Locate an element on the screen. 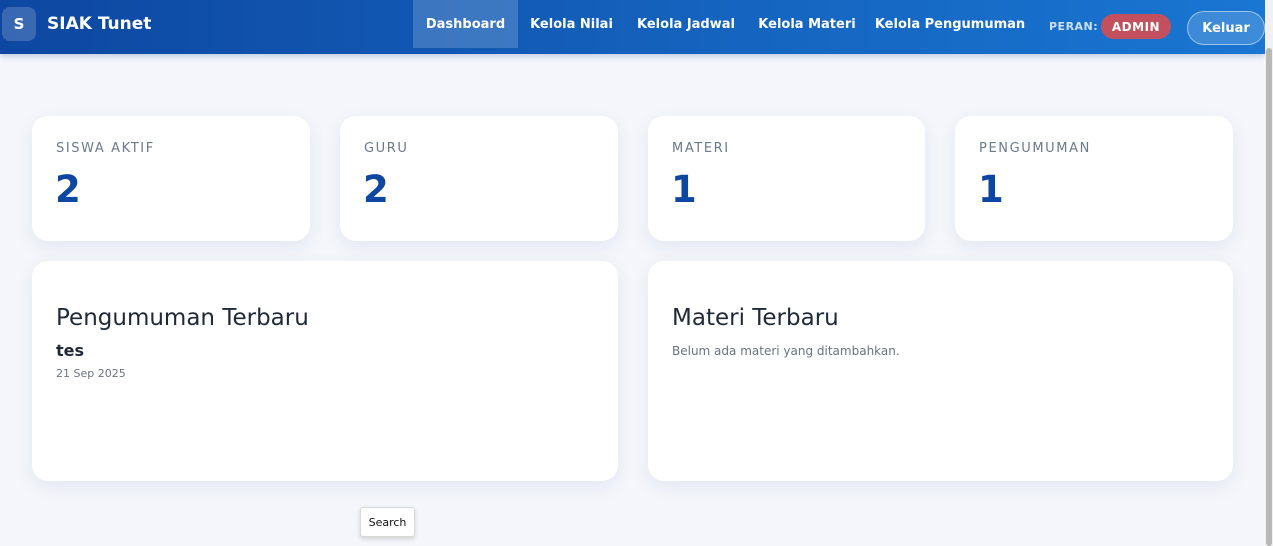 This screenshot has width=1273, height=546. stat-card-siswa-aktif: SISWA AKTIF 2 is located at coordinates (171, 178).